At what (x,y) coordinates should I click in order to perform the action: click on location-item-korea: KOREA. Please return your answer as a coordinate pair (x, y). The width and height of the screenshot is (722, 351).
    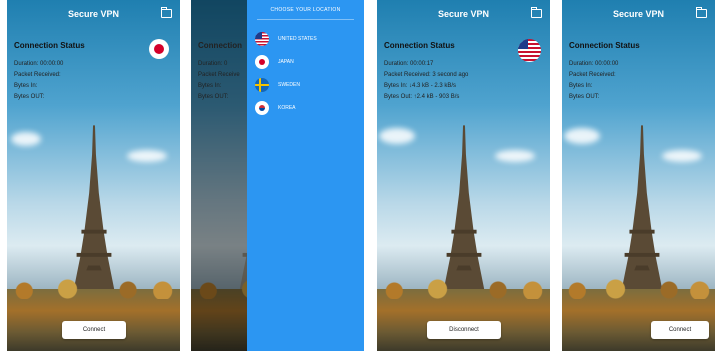
    Looking at the image, I should click on (275, 108).